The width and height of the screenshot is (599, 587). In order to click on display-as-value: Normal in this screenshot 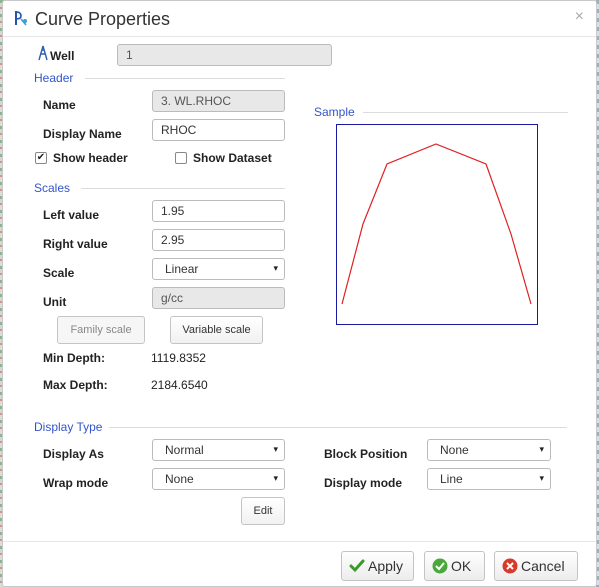, I will do `click(184, 450)`.